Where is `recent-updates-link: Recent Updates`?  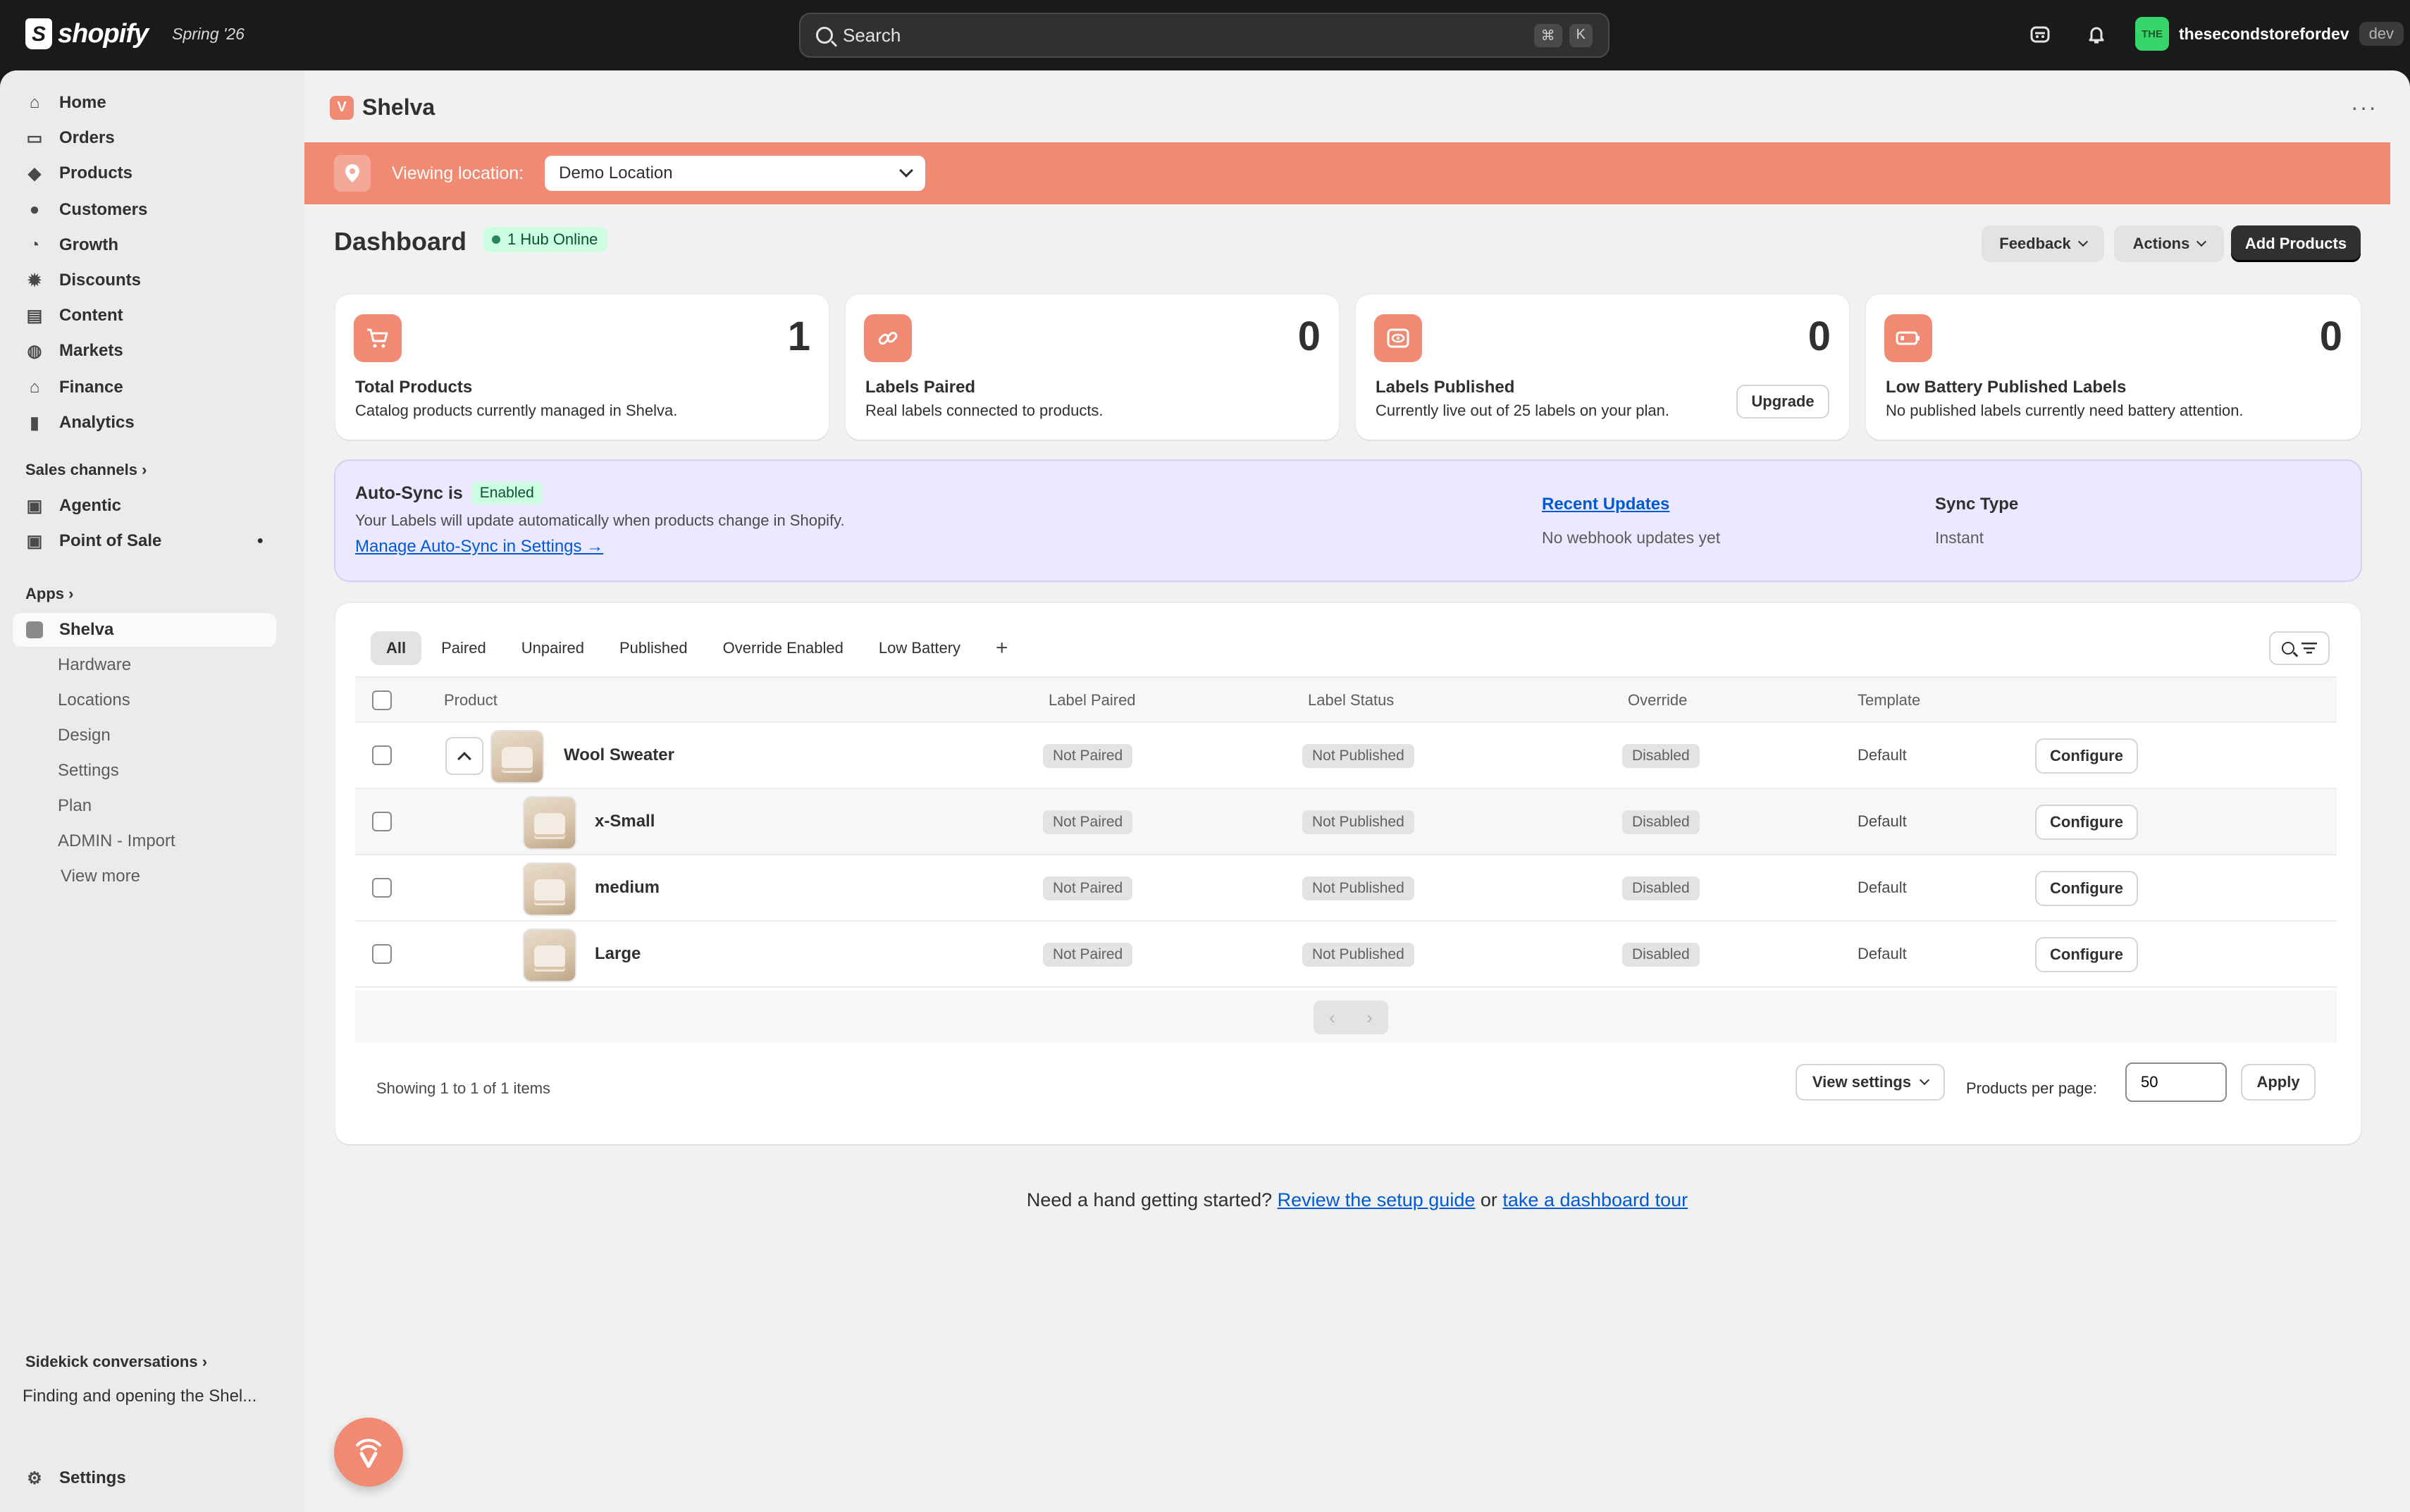
recent-updates-link: Recent Updates is located at coordinates (1631, 504).